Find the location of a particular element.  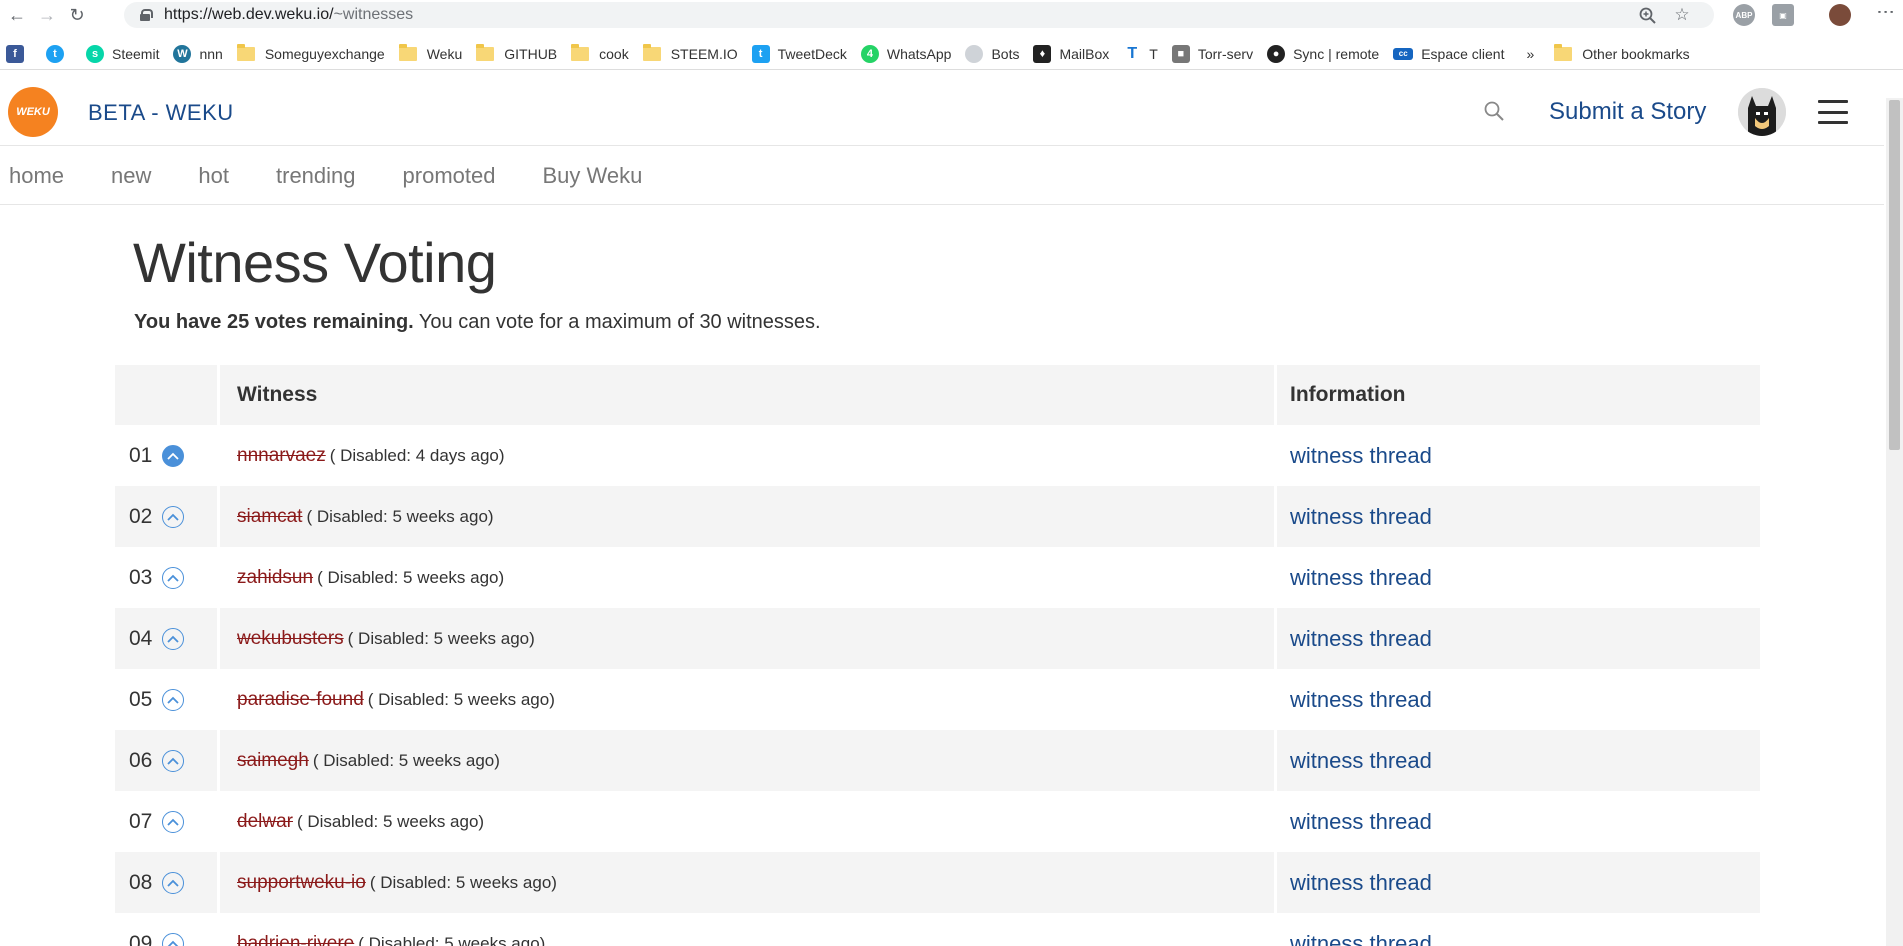

nav-home: home is located at coordinates (36, 176).